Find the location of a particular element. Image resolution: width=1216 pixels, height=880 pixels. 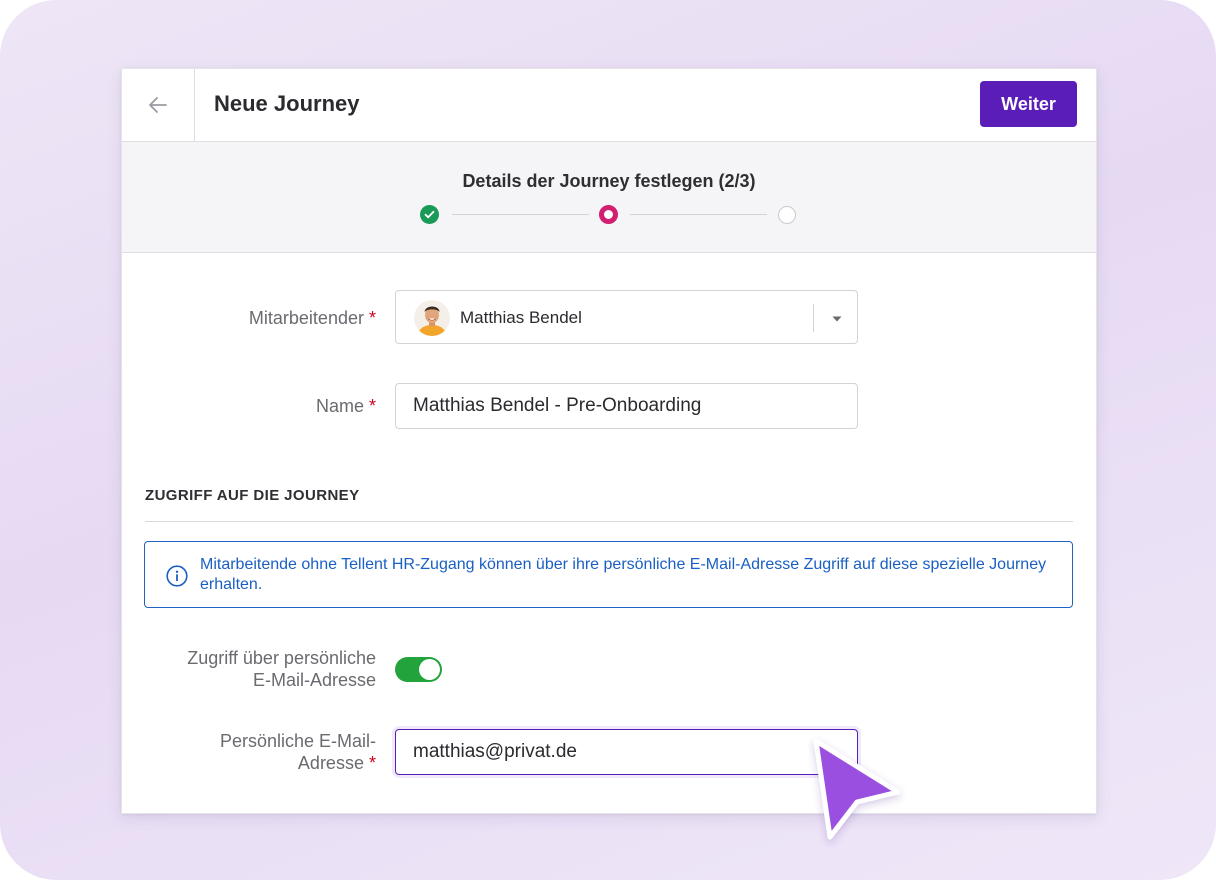

employee-select-value: Matthias Bendel is located at coordinates (521, 317).